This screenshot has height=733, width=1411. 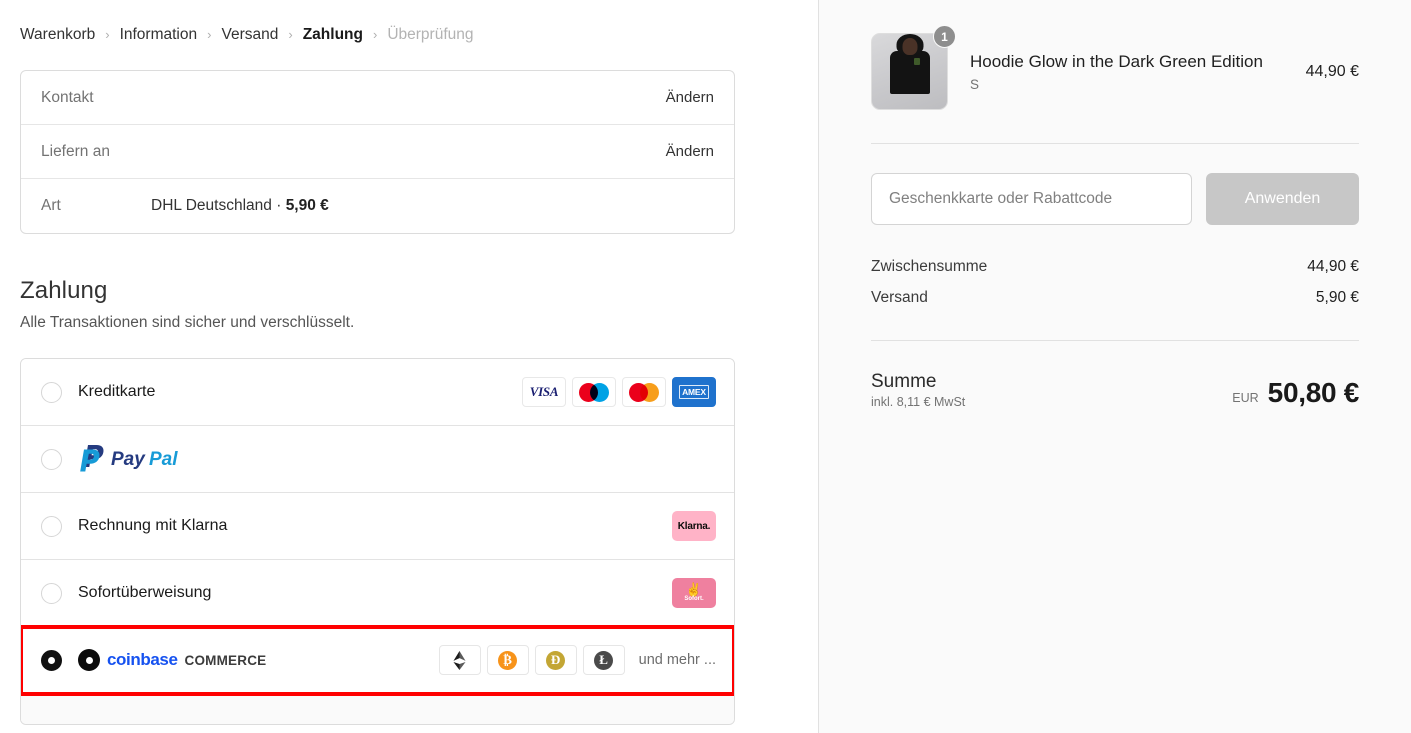 What do you see at coordinates (975, 84) in the screenshot?
I see `product-variant: S` at bounding box center [975, 84].